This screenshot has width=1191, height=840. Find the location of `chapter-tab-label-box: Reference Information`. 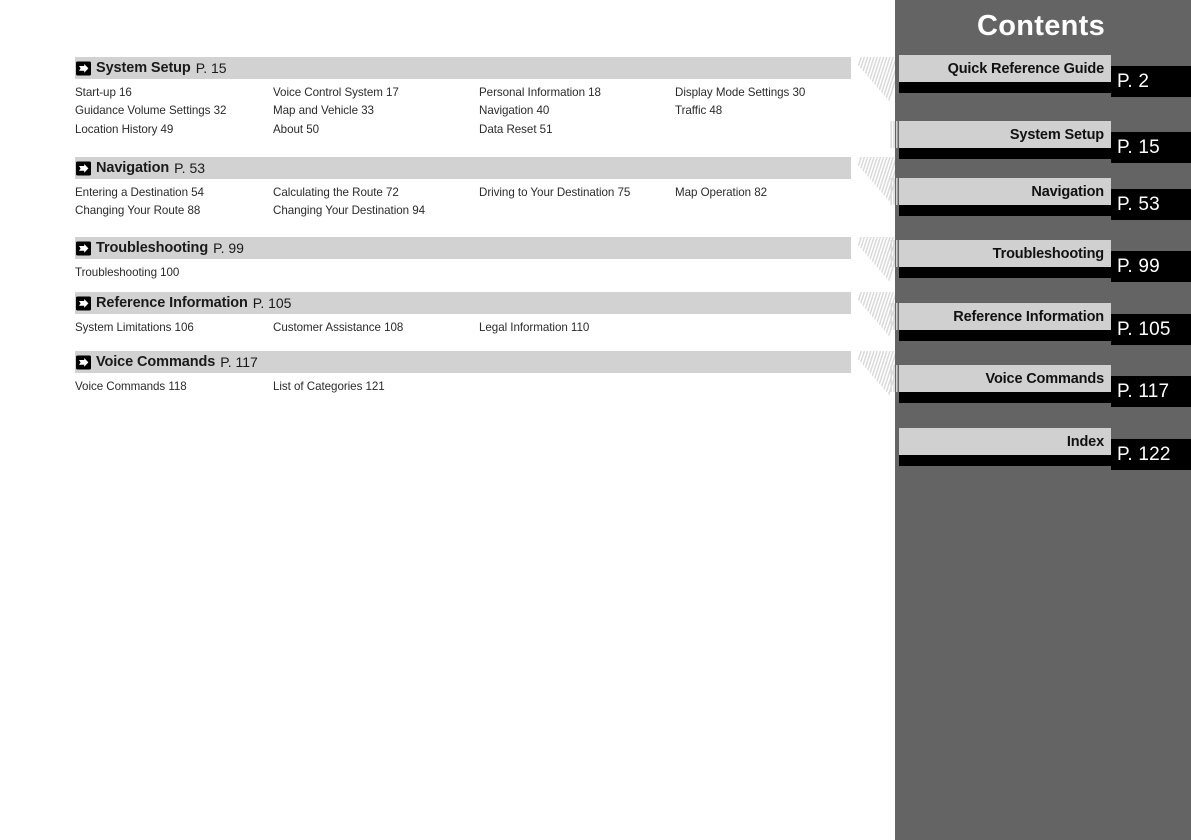

chapter-tab-label-box: Reference Information is located at coordinates (1000, 316).